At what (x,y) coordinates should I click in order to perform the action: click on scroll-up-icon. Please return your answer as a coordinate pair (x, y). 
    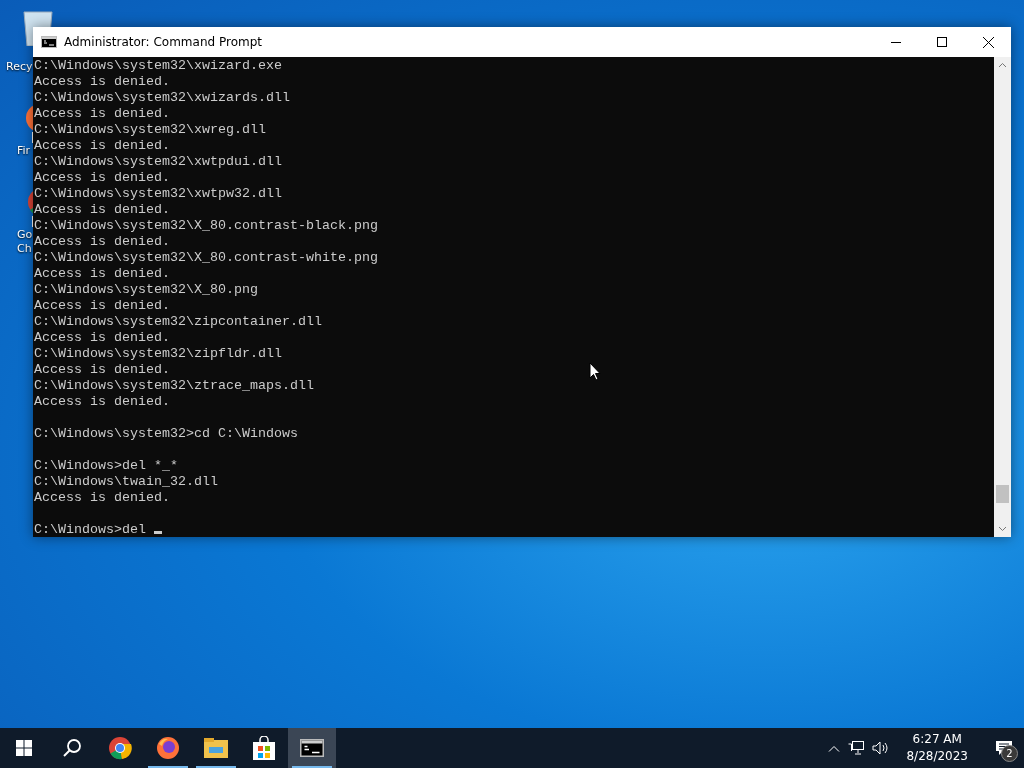
    Looking at the image, I should click on (1002, 65).